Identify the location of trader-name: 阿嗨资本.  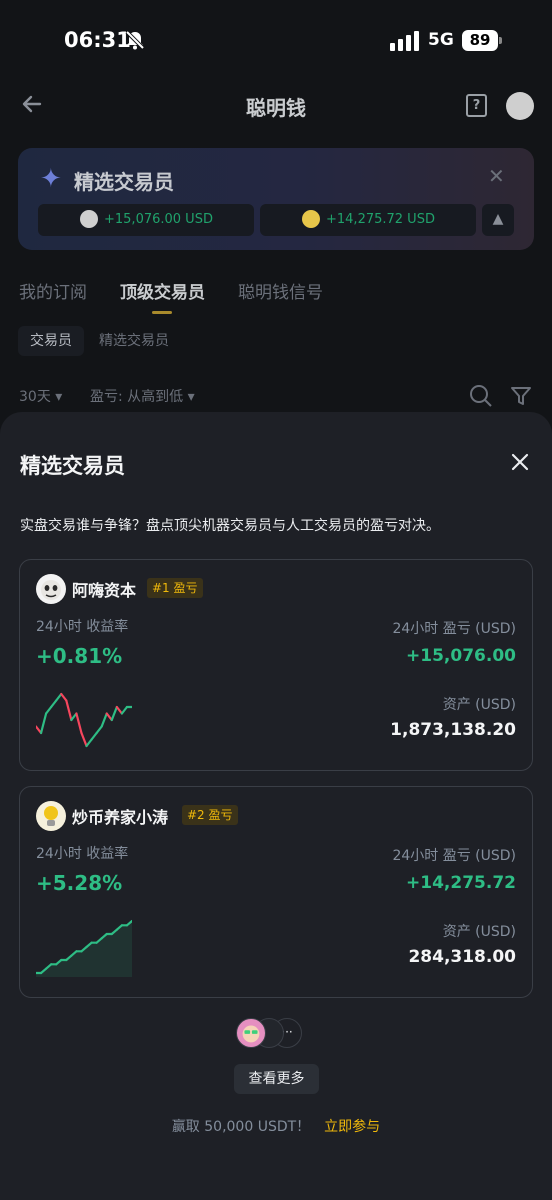
(104, 590).